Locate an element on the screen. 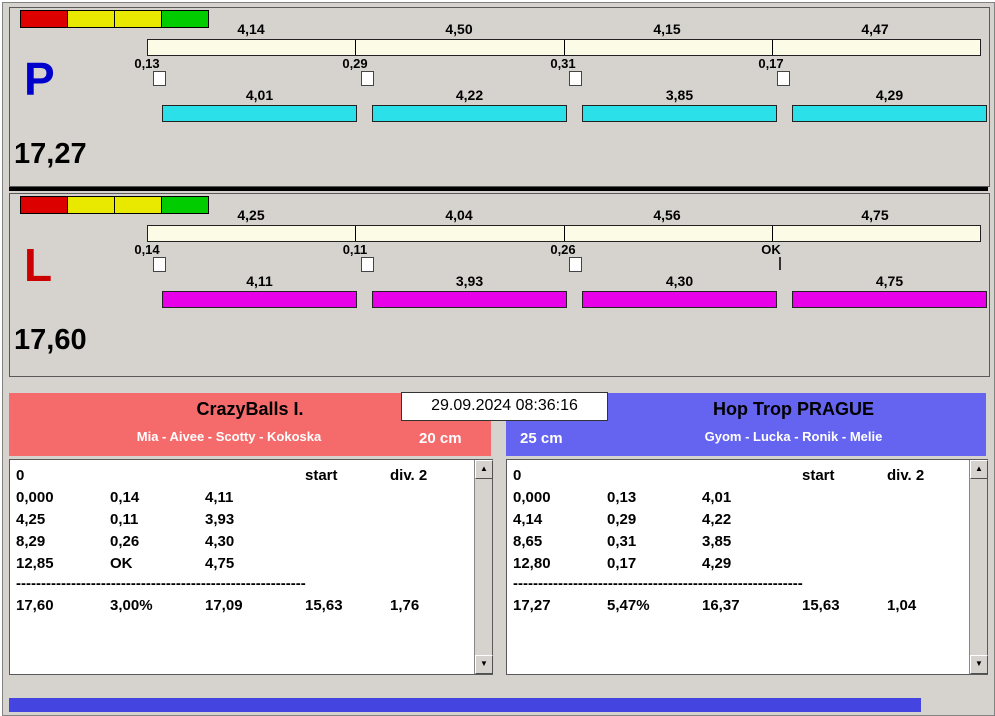  changeover-time: 0,13 is located at coordinates (622, 497).